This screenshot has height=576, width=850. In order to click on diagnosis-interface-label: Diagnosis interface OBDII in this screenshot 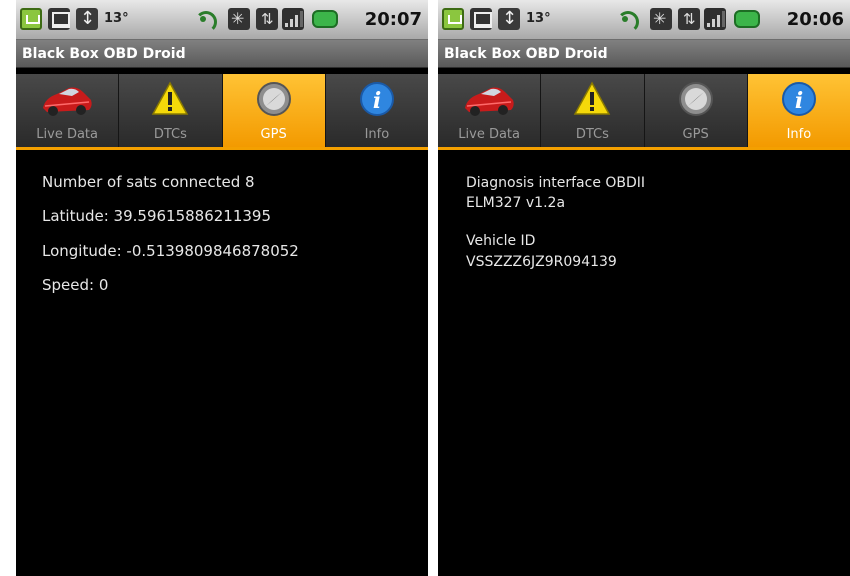, I will do `click(556, 183)`.